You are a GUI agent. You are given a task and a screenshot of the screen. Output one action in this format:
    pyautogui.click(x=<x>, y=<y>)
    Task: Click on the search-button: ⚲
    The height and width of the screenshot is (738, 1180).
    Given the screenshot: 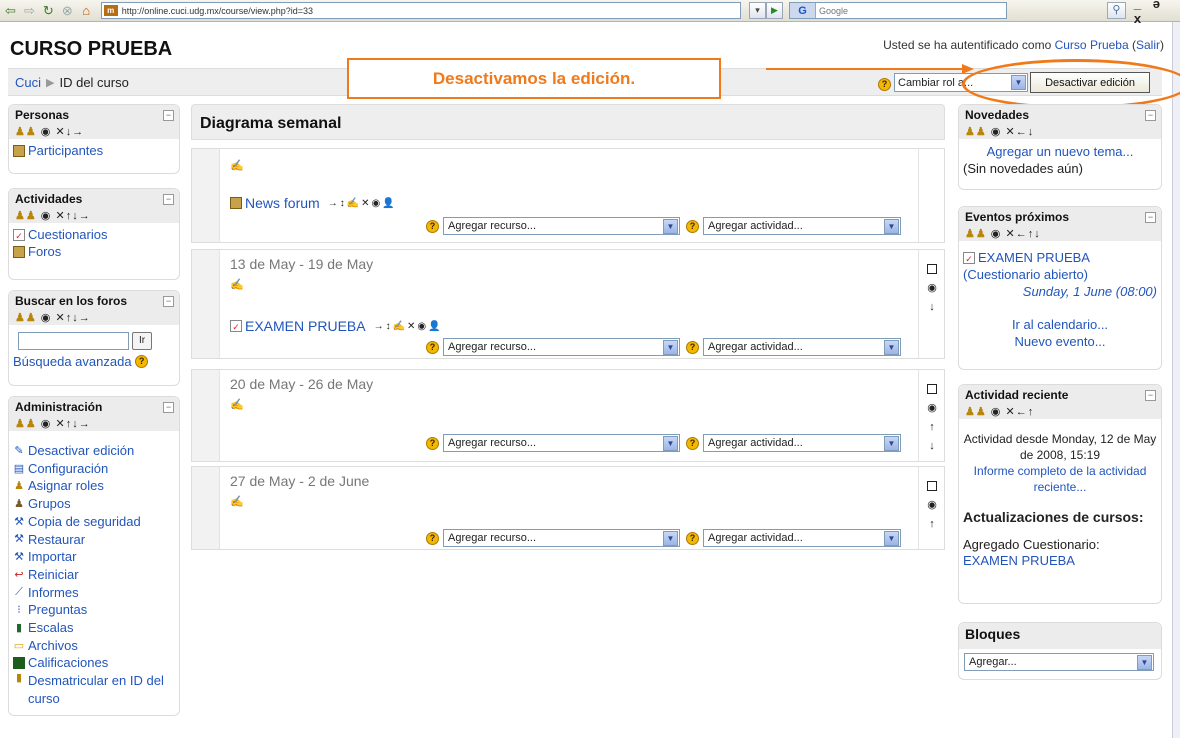 What is the action you would take?
    pyautogui.click(x=1116, y=10)
    